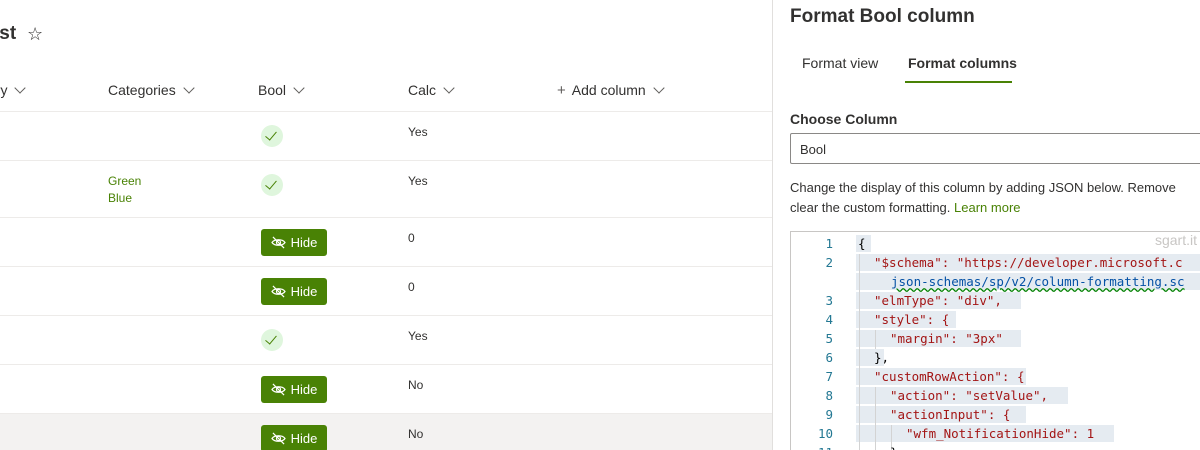 Image resolution: width=1200 pixels, height=450 pixels. What do you see at coordinates (120, 198) in the screenshot?
I see `category-tag: Blue` at bounding box center [120, 198].